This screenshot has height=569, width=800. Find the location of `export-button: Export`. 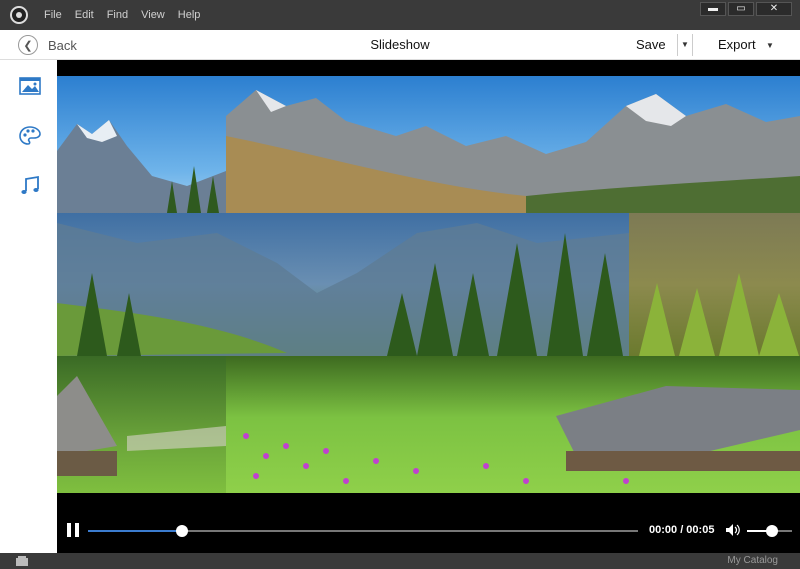

export-button: Export is located at coordinates (737, 44).